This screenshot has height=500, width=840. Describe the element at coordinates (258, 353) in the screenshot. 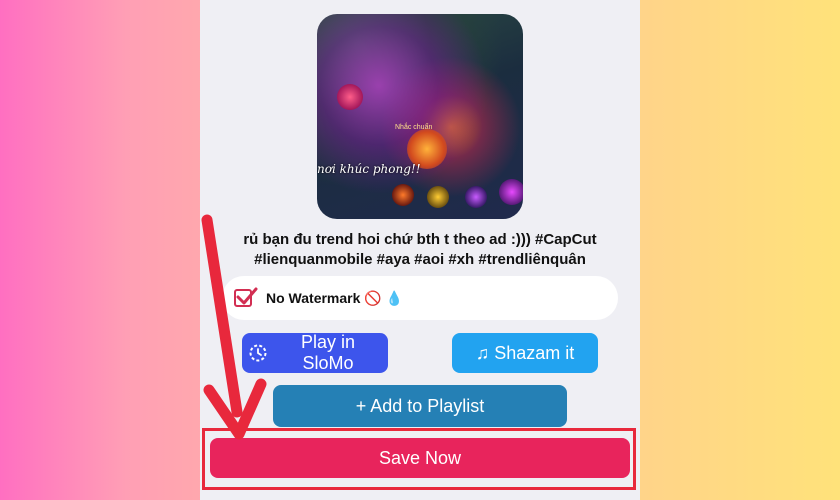

I see `slomo-icon` at that location.